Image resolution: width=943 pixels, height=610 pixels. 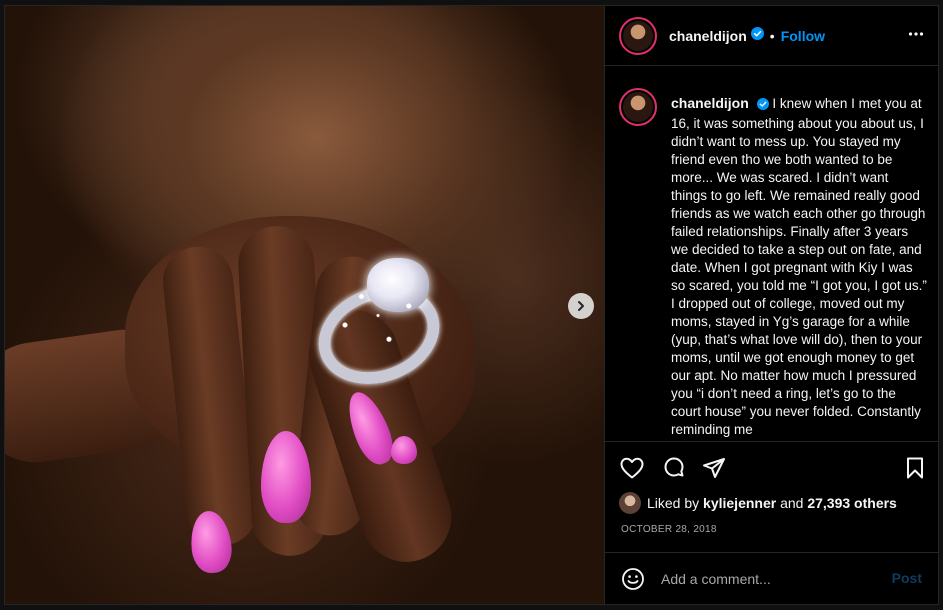 What do you see at coordinates (739, 503) in the screenshot?
I see `liked-by-user: kyliejenner` at bounding box center [739, 503].